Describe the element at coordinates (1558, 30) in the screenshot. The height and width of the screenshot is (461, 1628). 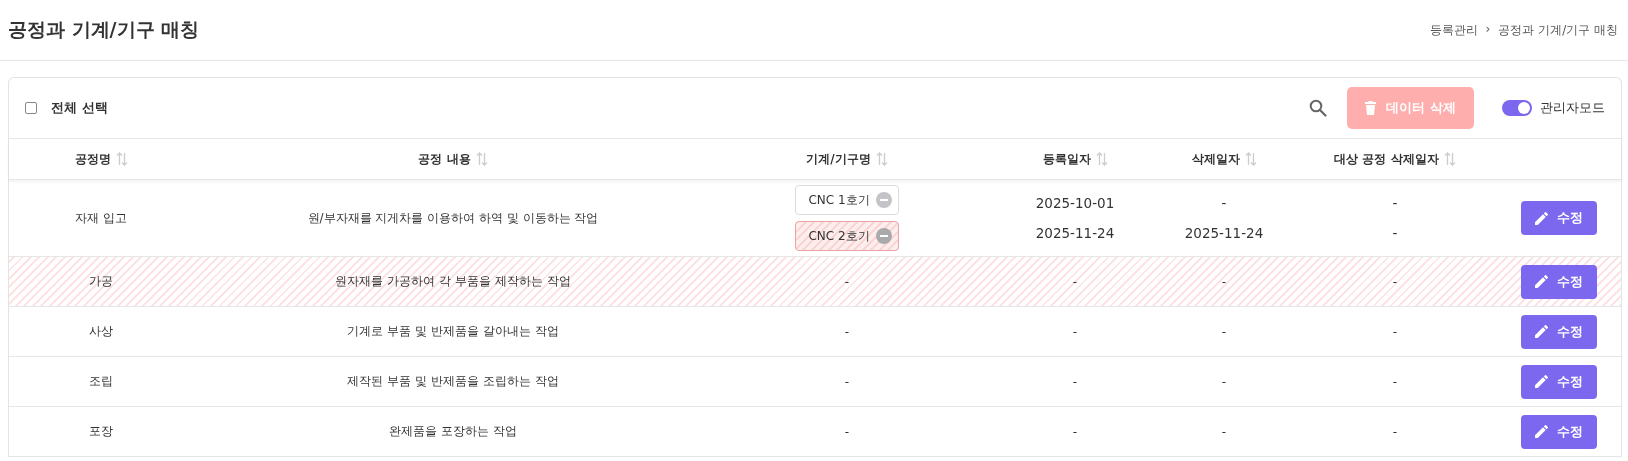
I see `breadcrumb-item: 공정과 기계/기구 매칭` at that location.